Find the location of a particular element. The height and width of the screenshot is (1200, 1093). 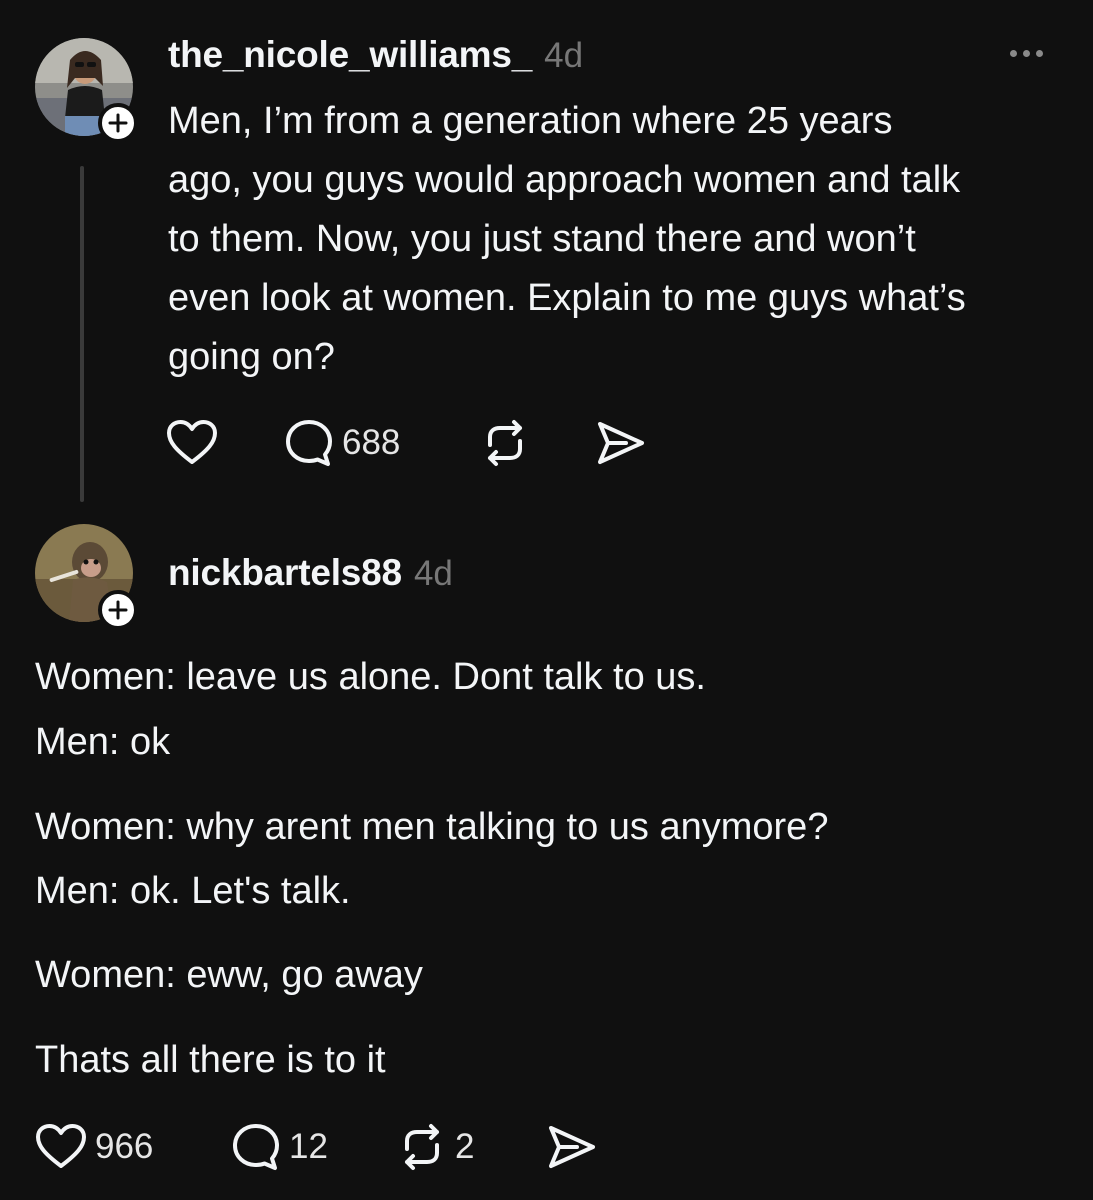

follow-button is located at coordinates (118, 123).